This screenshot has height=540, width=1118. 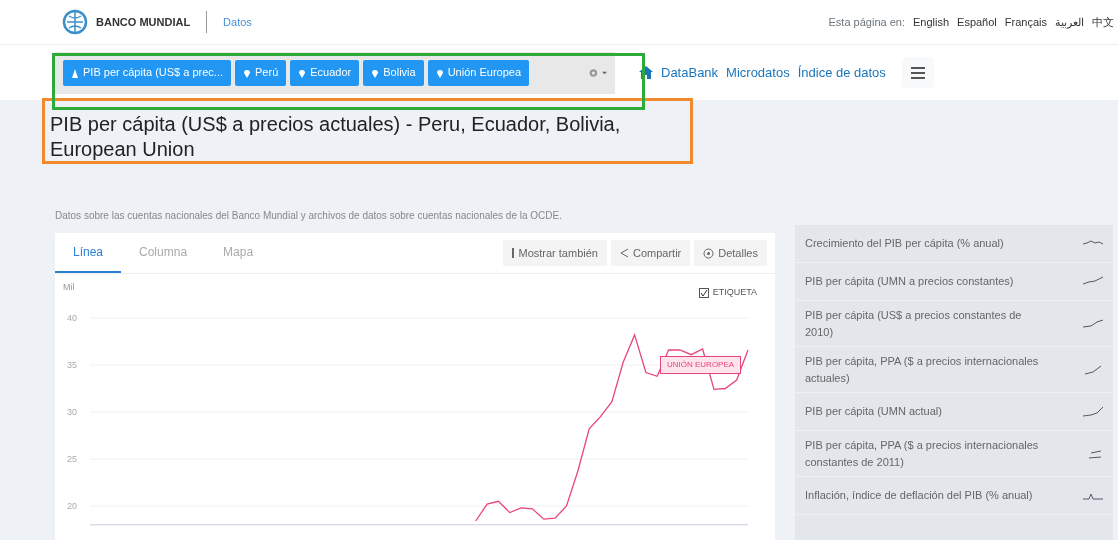 I want to click on related-indicator-label: Inflación, índice de deflación del PIB (% anual), so click(x=919, y=496).